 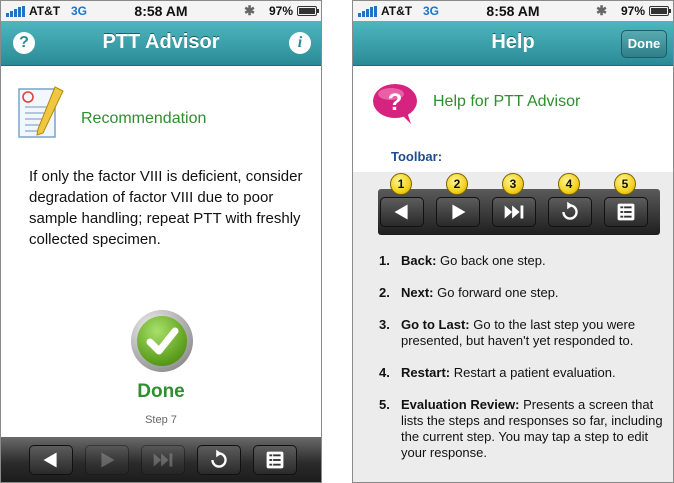 I want to click on back-button, so click(x=51, y=460).